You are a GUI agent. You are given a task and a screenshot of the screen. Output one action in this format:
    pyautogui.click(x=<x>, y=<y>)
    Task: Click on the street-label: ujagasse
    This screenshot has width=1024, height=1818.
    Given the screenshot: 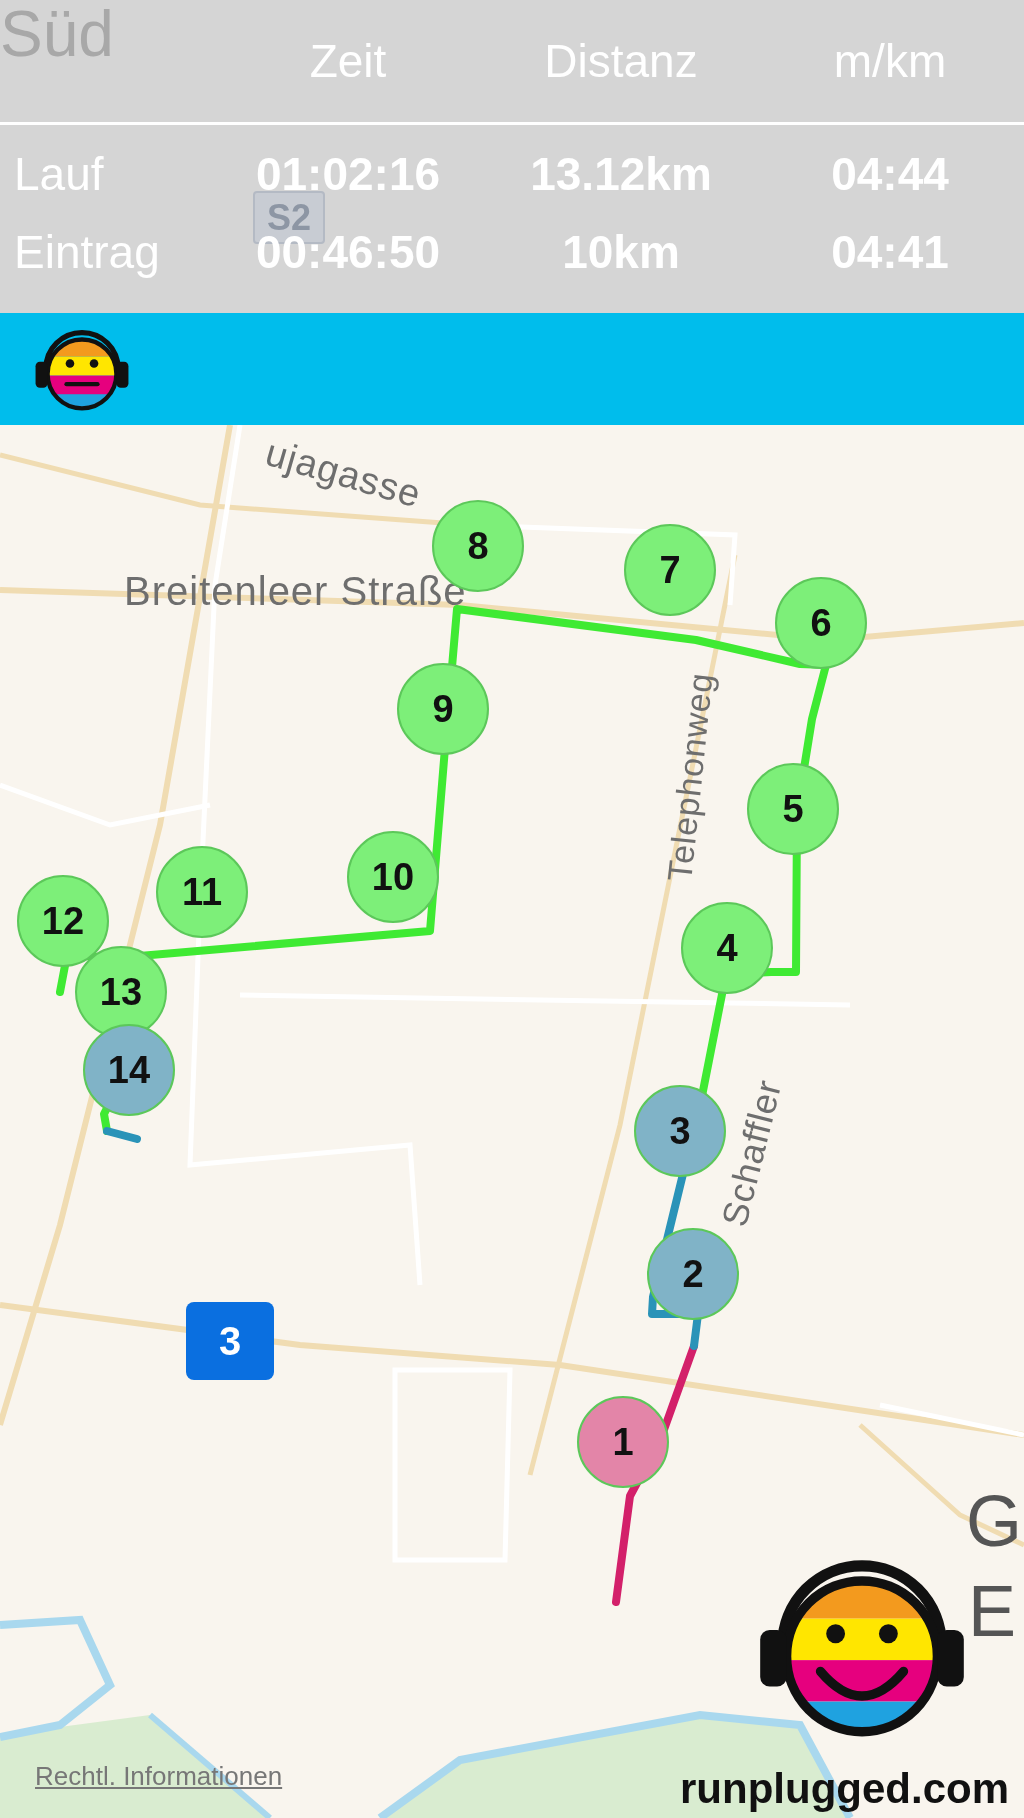 What is the action you would take?
    pyautogui.click(x=343, y=473)
    